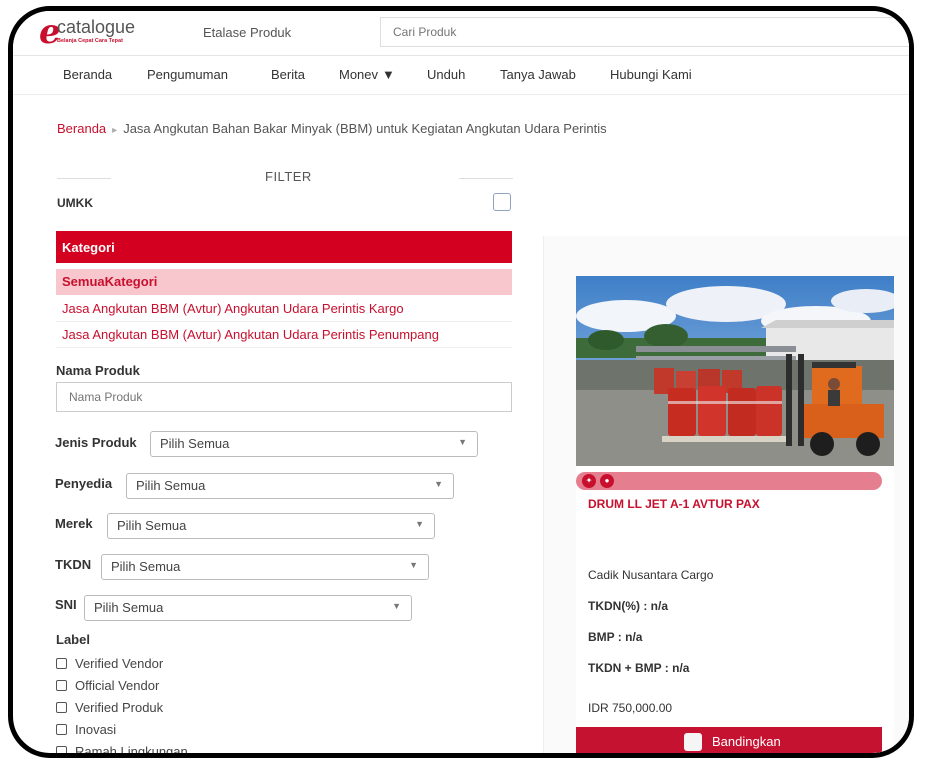 The width and height of the screenshot is (926, 766). What do you see at coordinates (729, 481) in the screenshot?
I see `product-badge-bar: ✦ ●` at bounding box center [729, 481].